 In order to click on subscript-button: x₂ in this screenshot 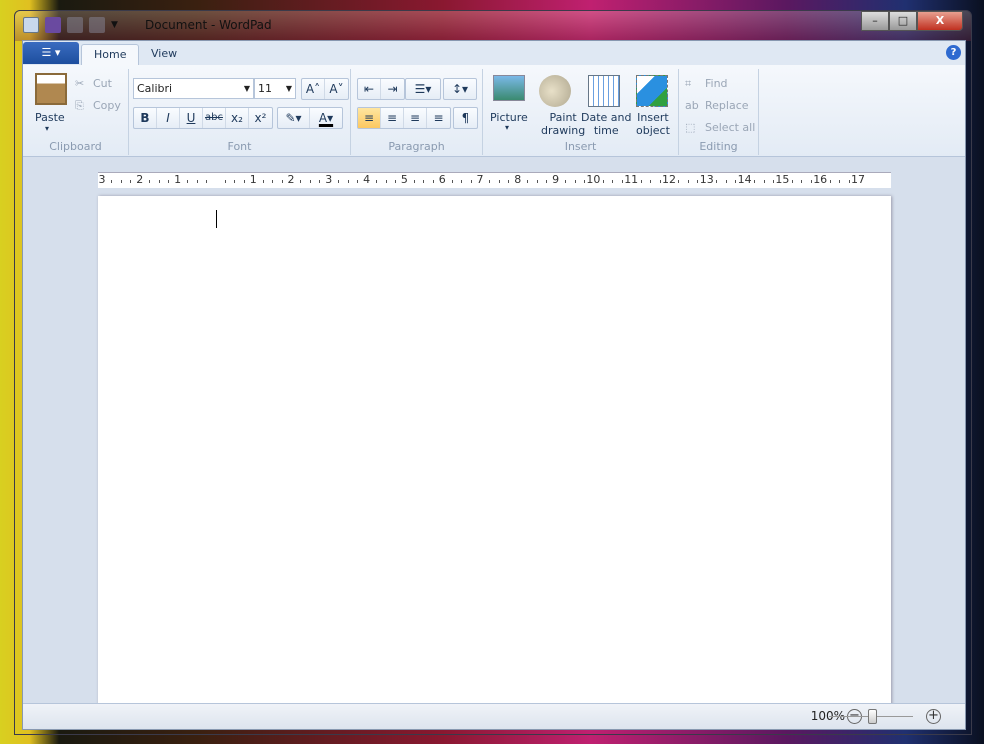, I will do `click(237, 118)`.